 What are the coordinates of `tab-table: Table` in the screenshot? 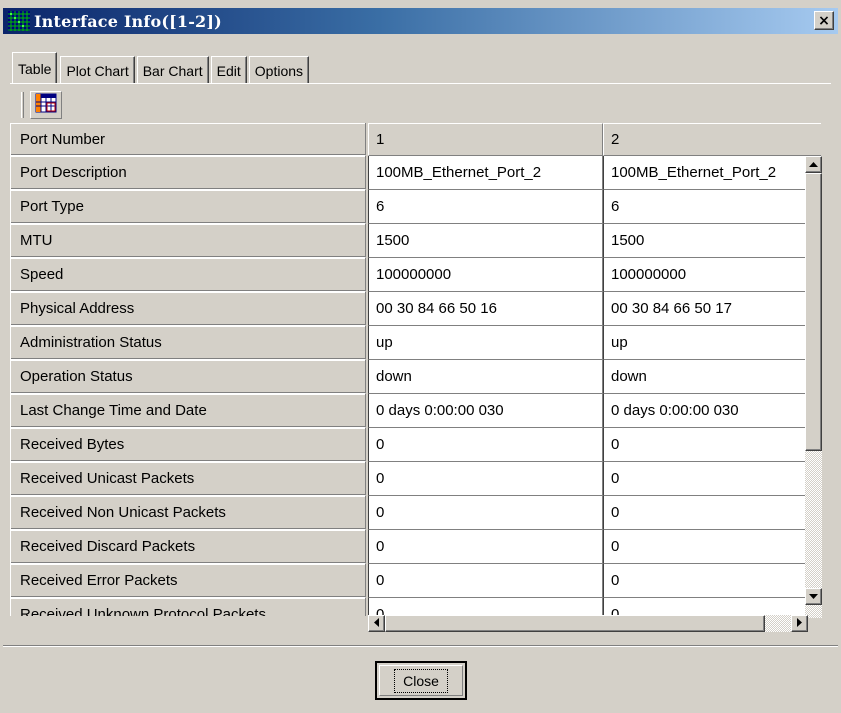 It's located at (35, 68).